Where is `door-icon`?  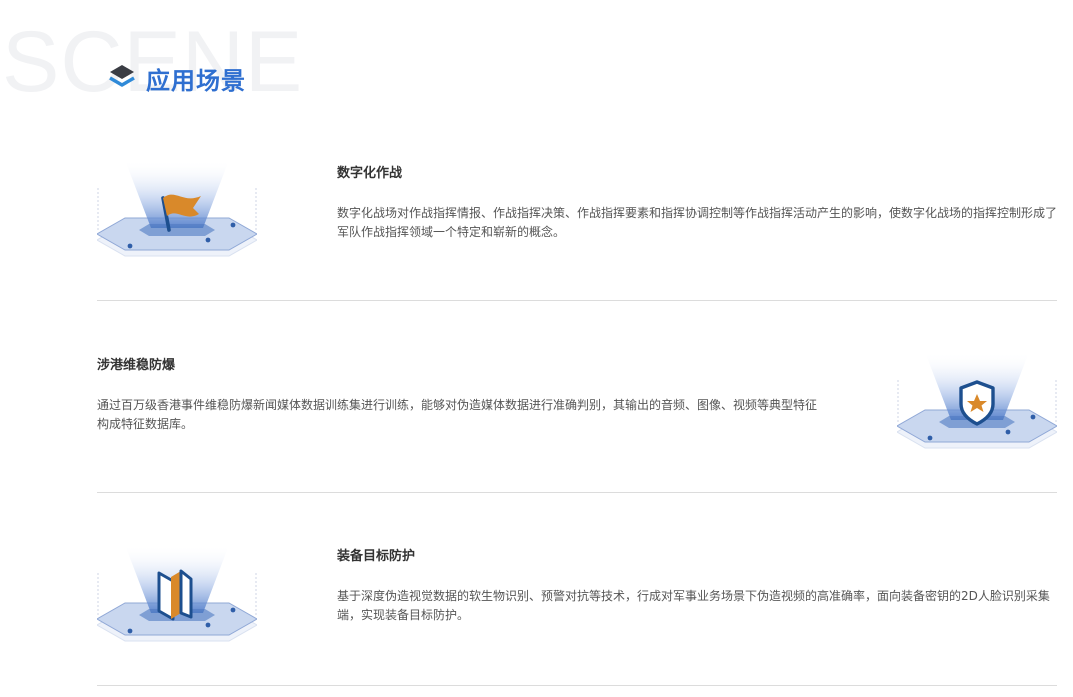 door-icon is located at coordinates (175, 595).